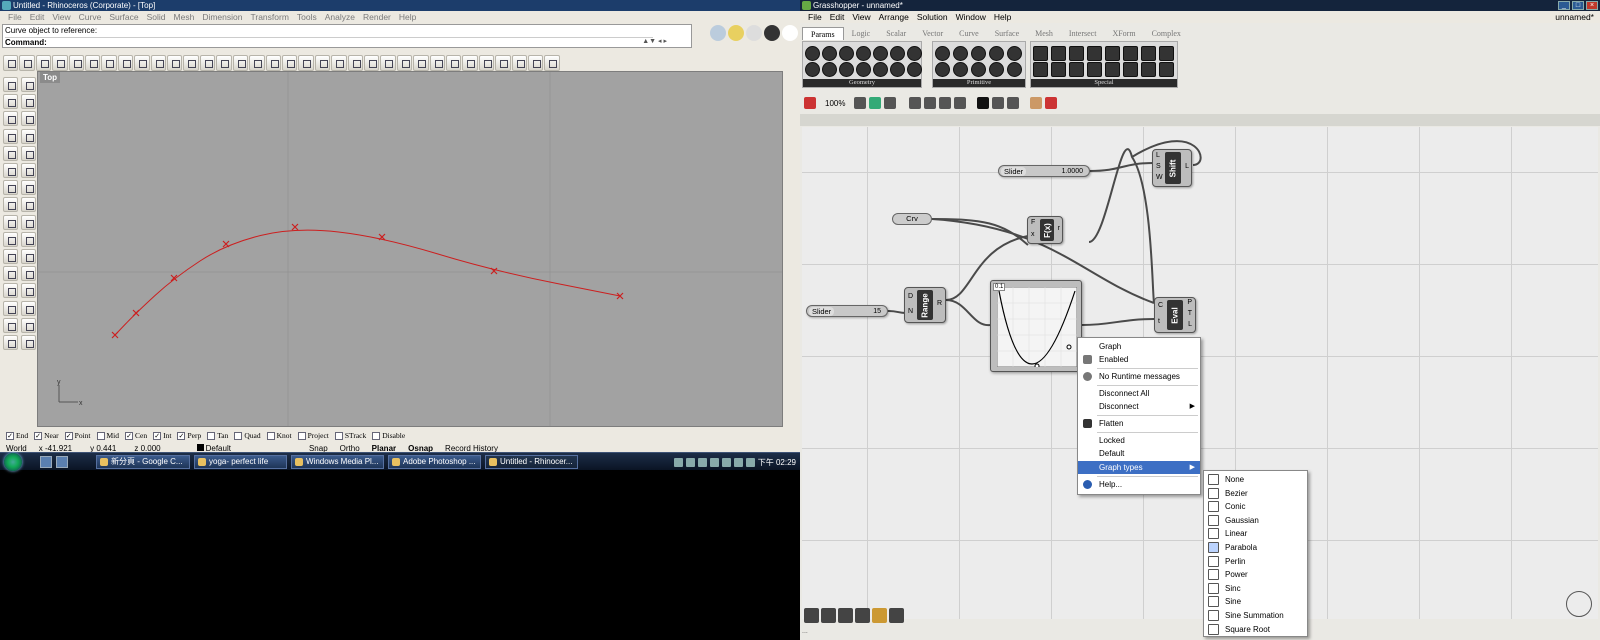 This screenshot has height=640, width=1600. Describe the element at coordinates (846, 53) in the screenshot. I see `geo-param-3-icon` at that location.